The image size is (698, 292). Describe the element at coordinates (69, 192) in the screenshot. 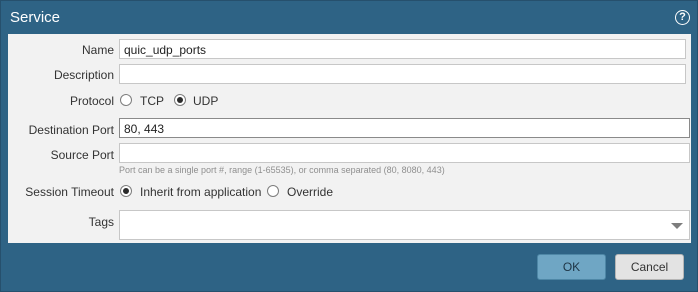

I see `session-timeout-label: Session Timeout` at that location.